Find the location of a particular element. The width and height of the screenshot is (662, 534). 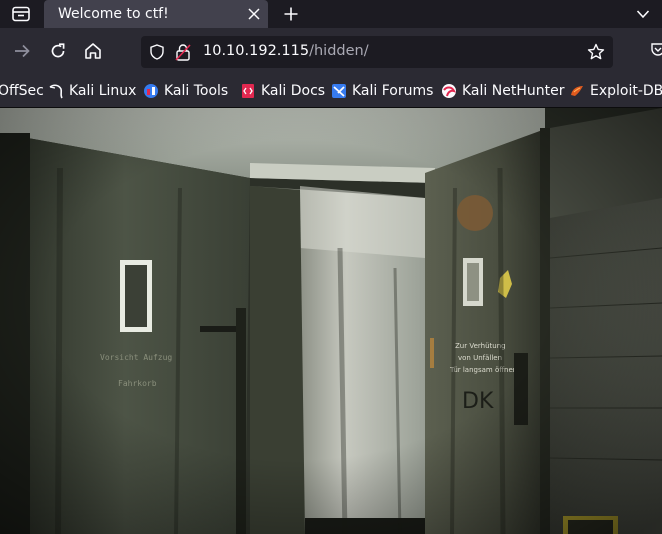

pocket-icon is located at coordinates (656, 50).